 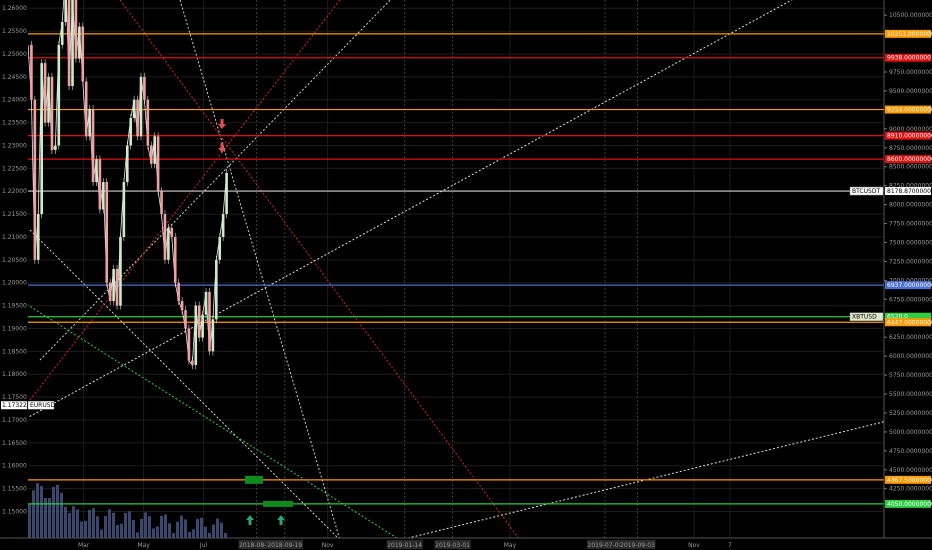 I want to click on level-value-text: 4367.50000000, so click(x=909, y=480).